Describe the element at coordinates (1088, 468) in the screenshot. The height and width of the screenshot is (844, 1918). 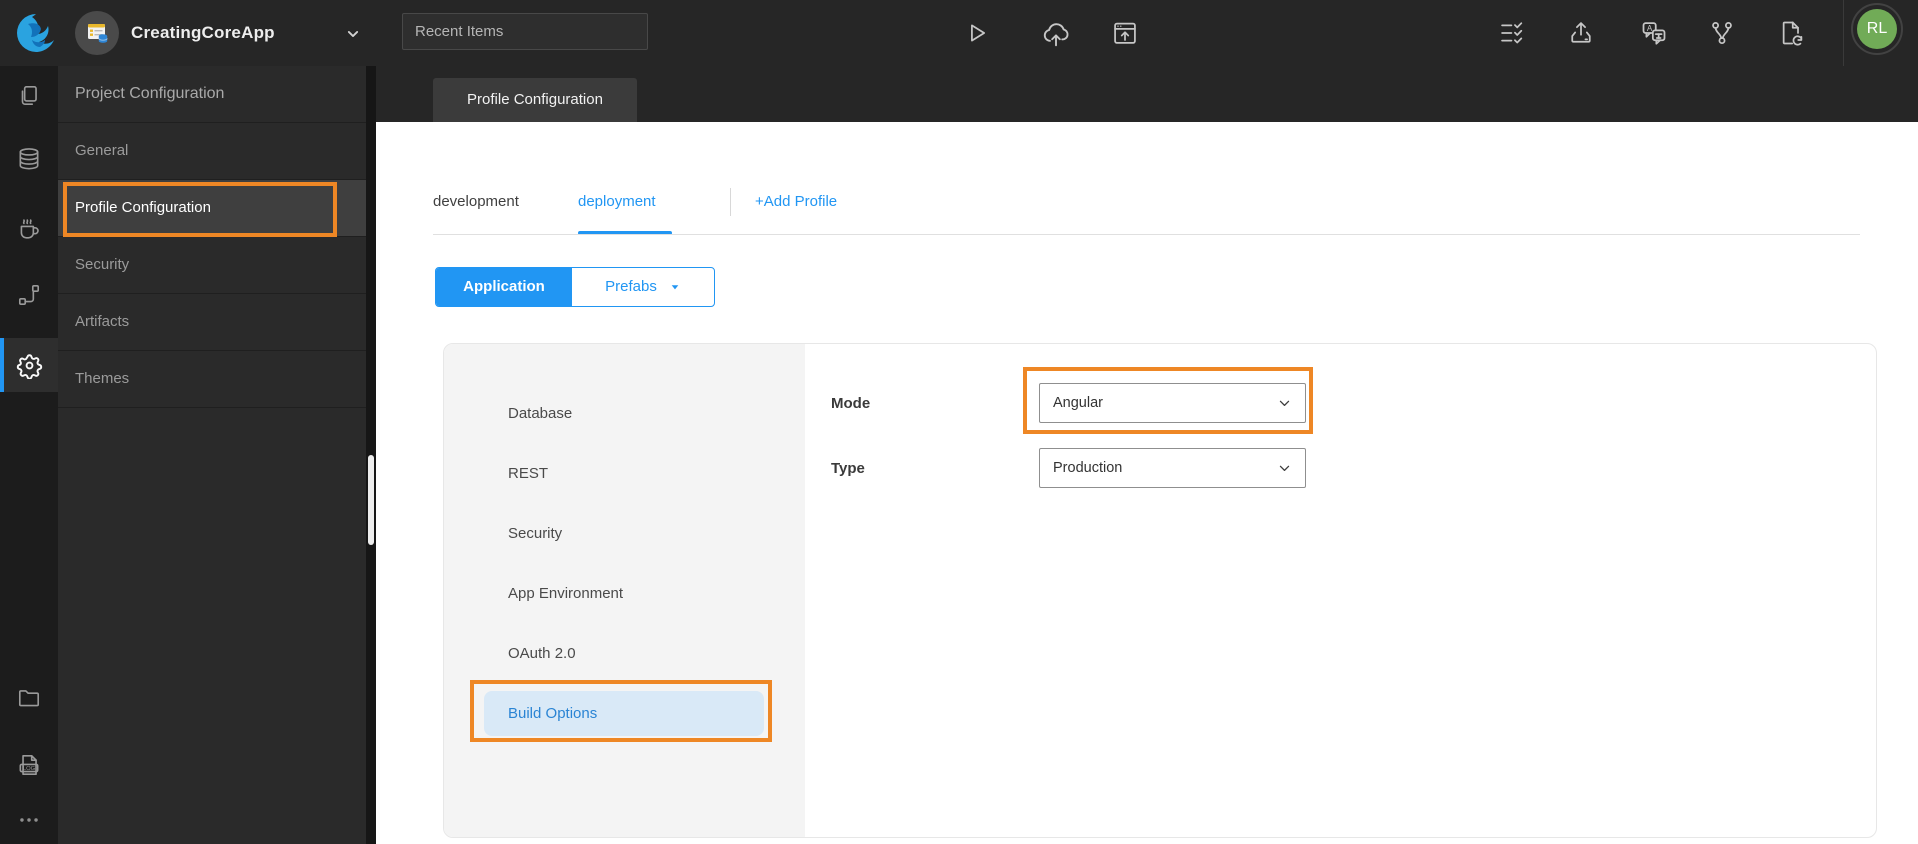
I see `type-select-value: Production` at that location.